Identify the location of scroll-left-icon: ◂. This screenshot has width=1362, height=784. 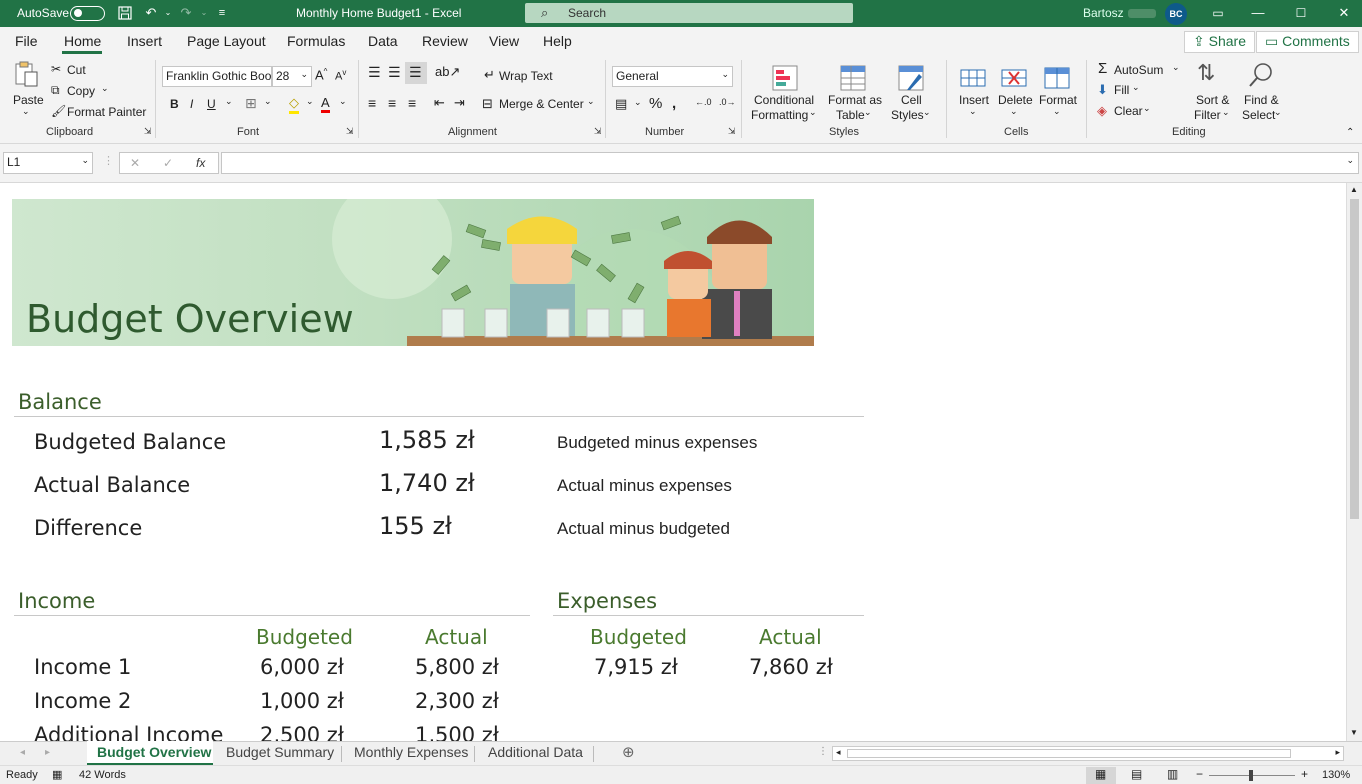
(838, 752).